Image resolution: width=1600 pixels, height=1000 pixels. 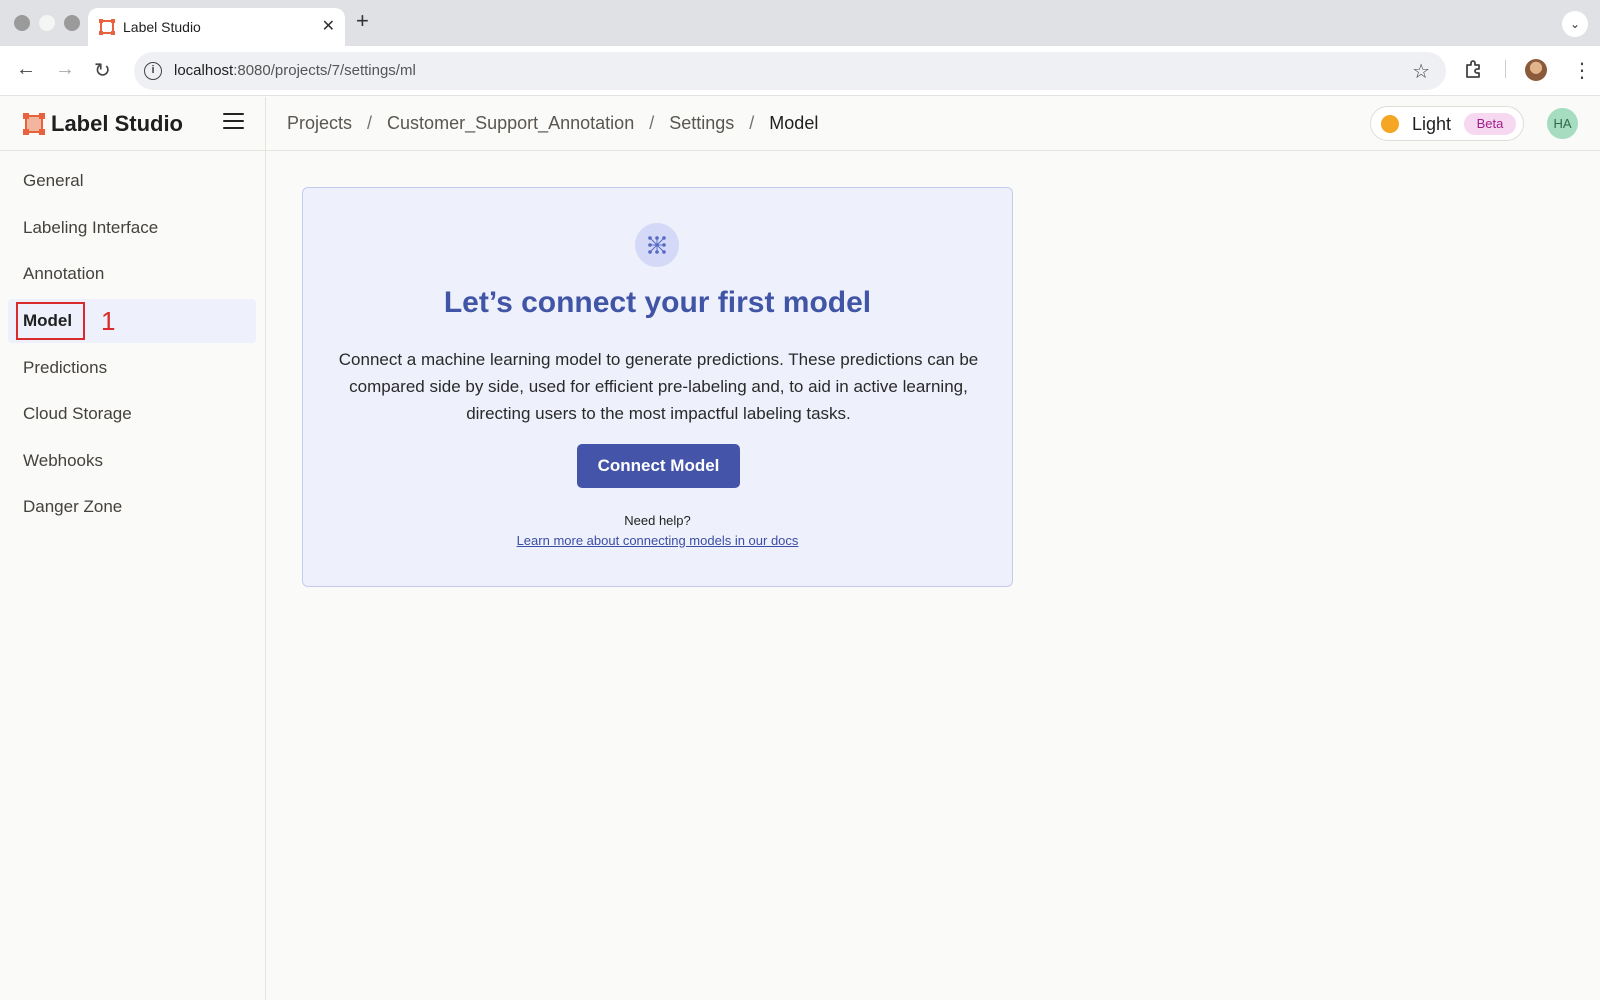 I want to click on breadcrumb-projects: Projects, so click(x=319, y=123).